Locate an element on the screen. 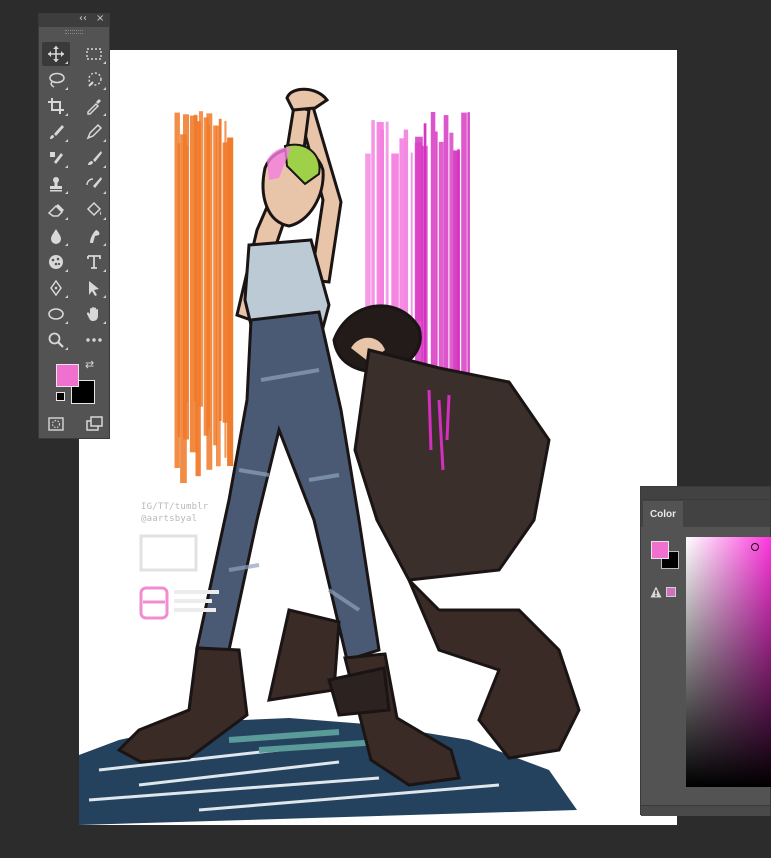 The height and width of the screenshot is (858, 771). brush-tool is located at coordinates (56, 132).